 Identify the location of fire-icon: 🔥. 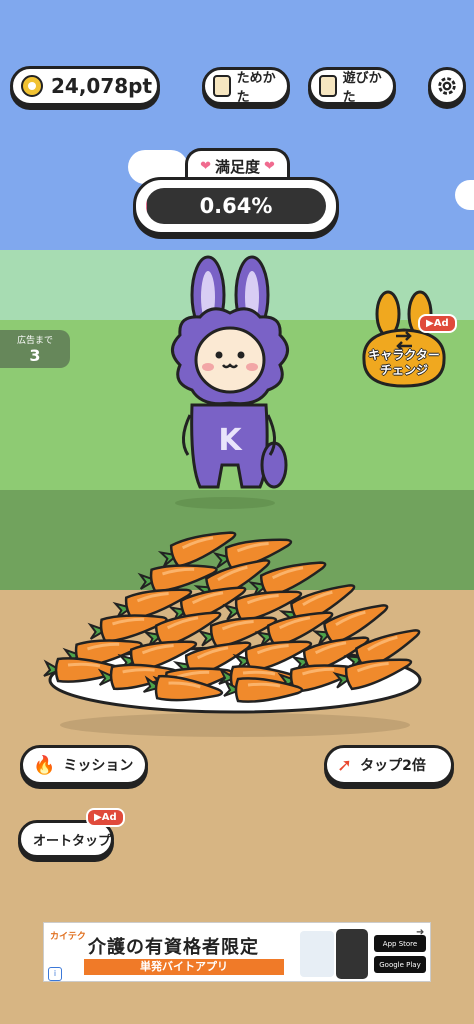
(44, 765).